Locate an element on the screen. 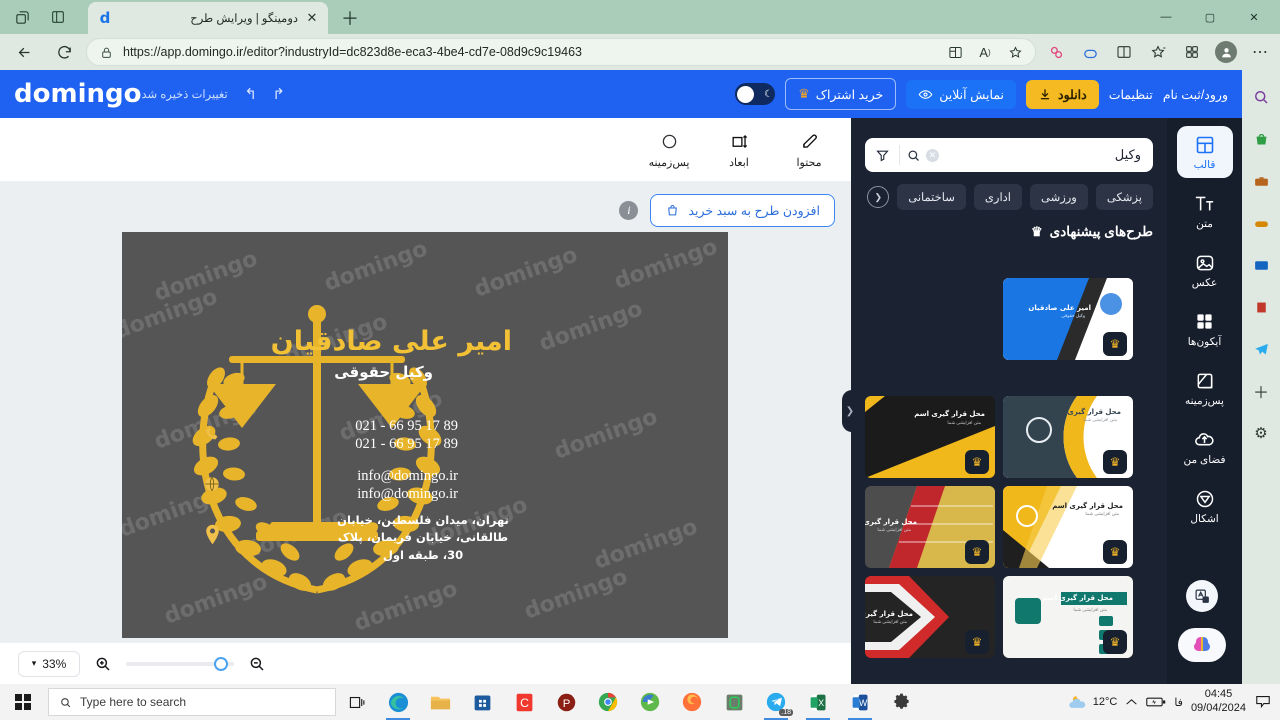 The image size is (1280, 720). zoom-slider is located at coordinates (180, 663).